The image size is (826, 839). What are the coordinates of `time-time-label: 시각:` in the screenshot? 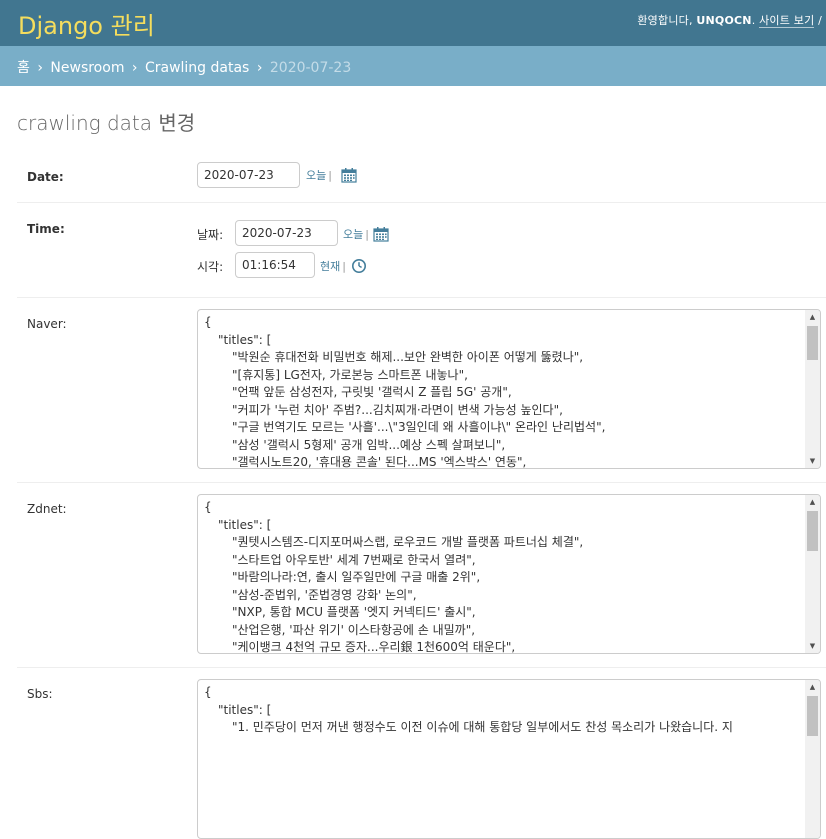 It's located at (210, 267).